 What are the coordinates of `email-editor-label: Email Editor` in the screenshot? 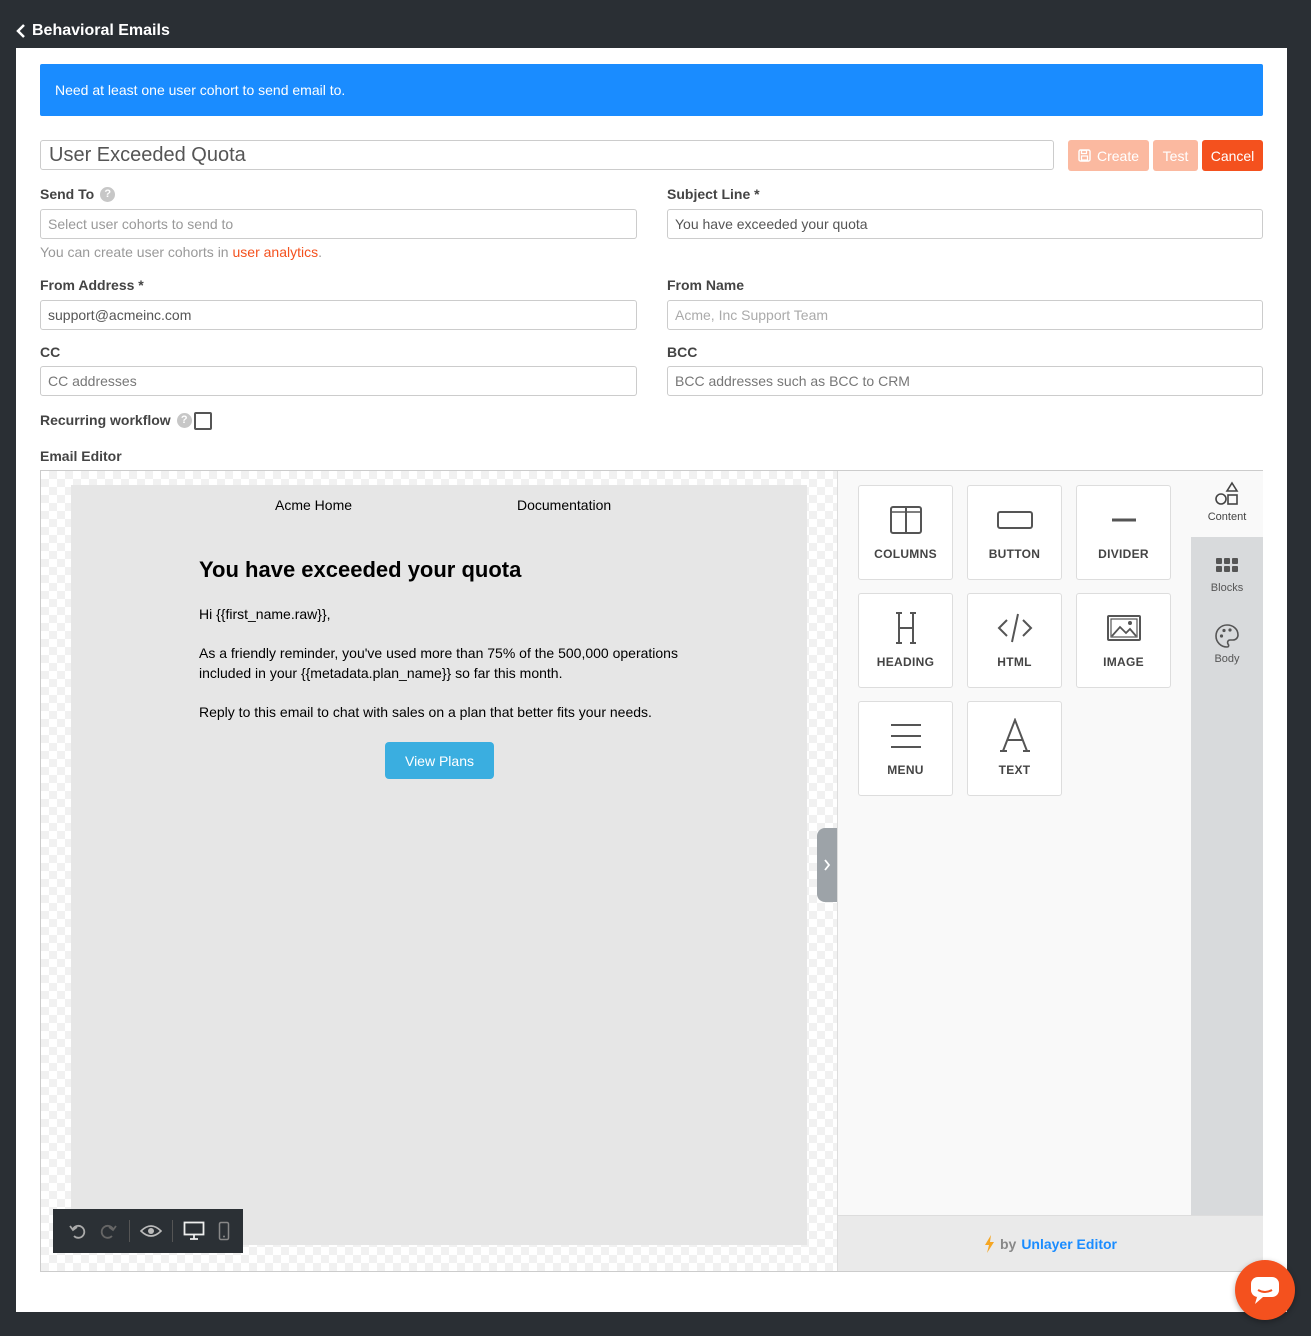 It's located at (81, 456).